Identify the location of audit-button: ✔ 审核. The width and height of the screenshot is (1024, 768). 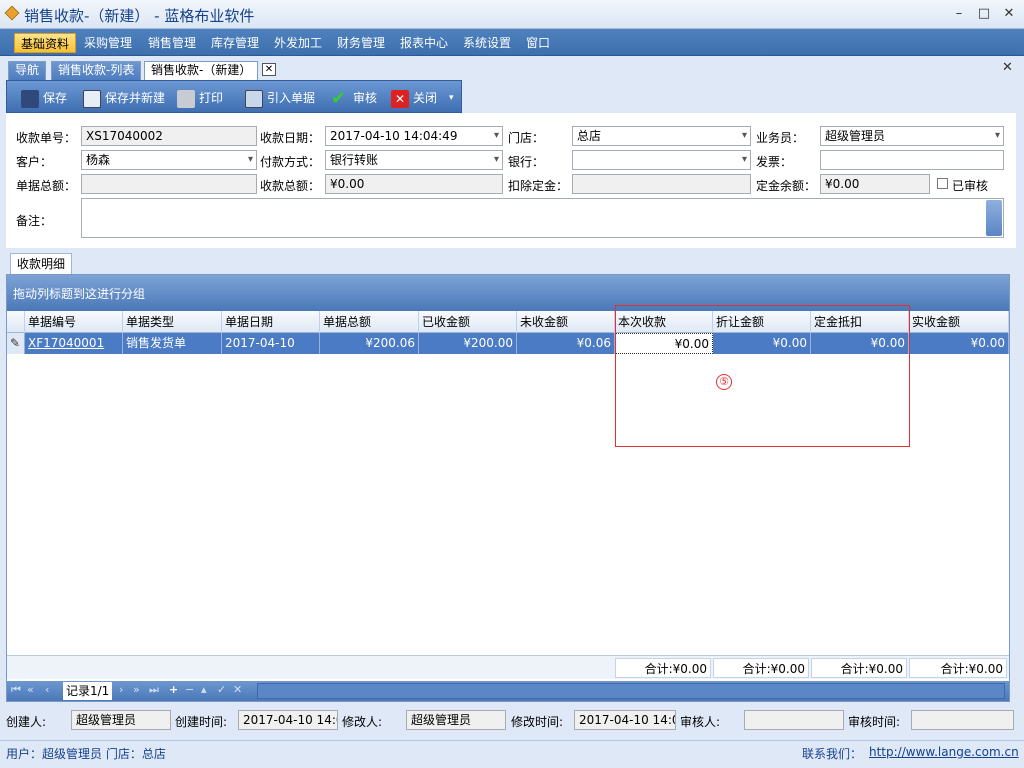
(354, 98).